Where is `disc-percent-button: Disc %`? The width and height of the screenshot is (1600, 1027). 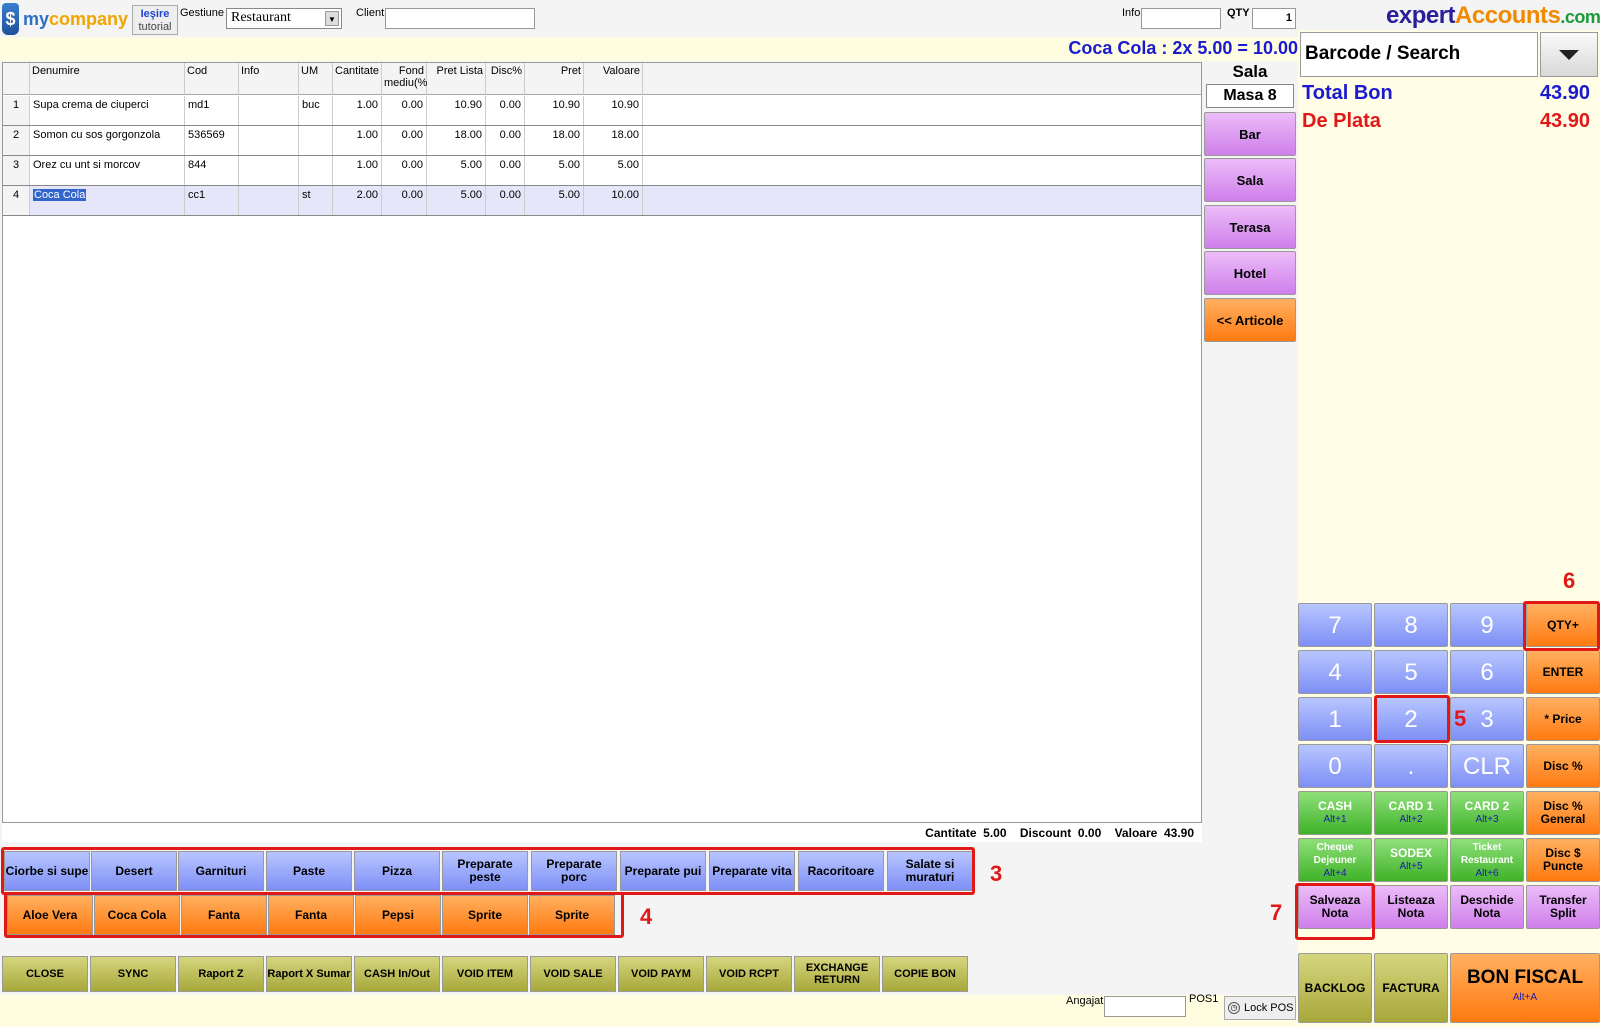 disc-percent-button: Disc % is located at coordinates (1563, 766).